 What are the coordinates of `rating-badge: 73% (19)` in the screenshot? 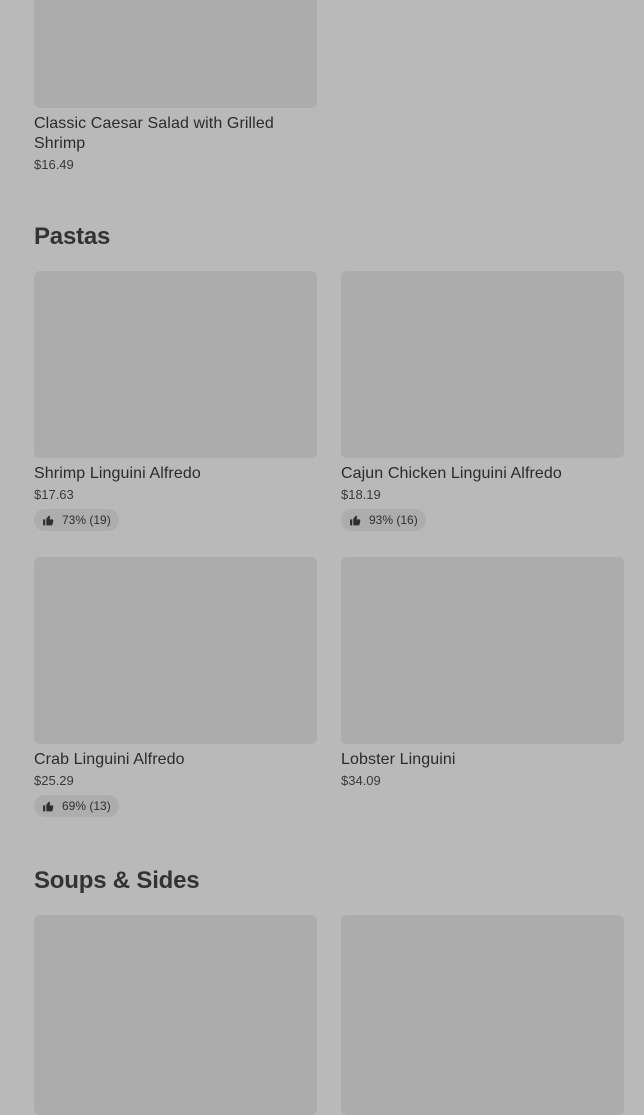 It's located at (76, 520).